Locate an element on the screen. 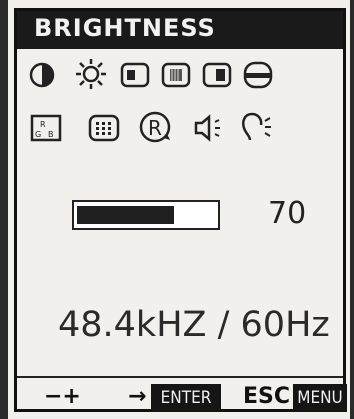 Image resolution: width=354 pixels, height=419 pixels. brightness-slider is located at coordinates (146, 215).